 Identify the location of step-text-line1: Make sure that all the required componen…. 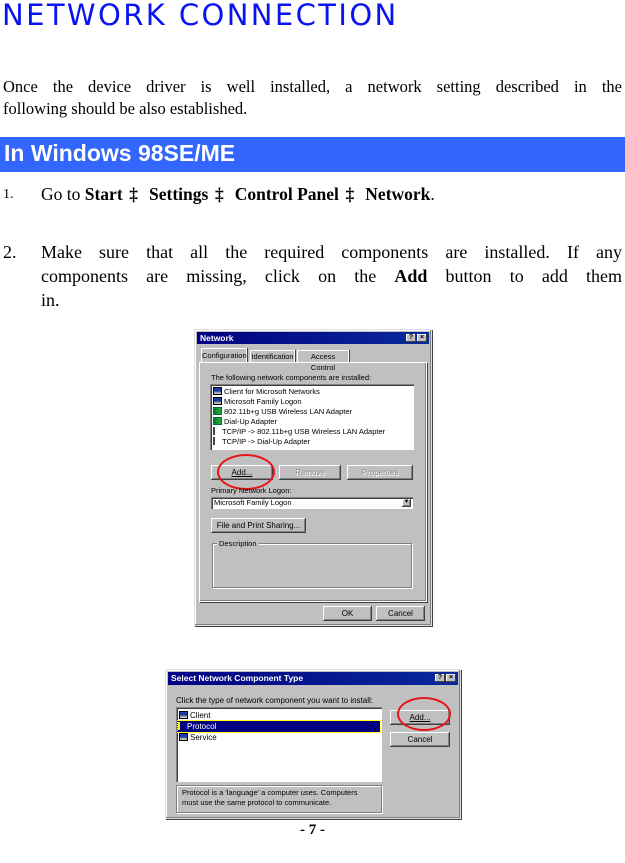
(331, 252).